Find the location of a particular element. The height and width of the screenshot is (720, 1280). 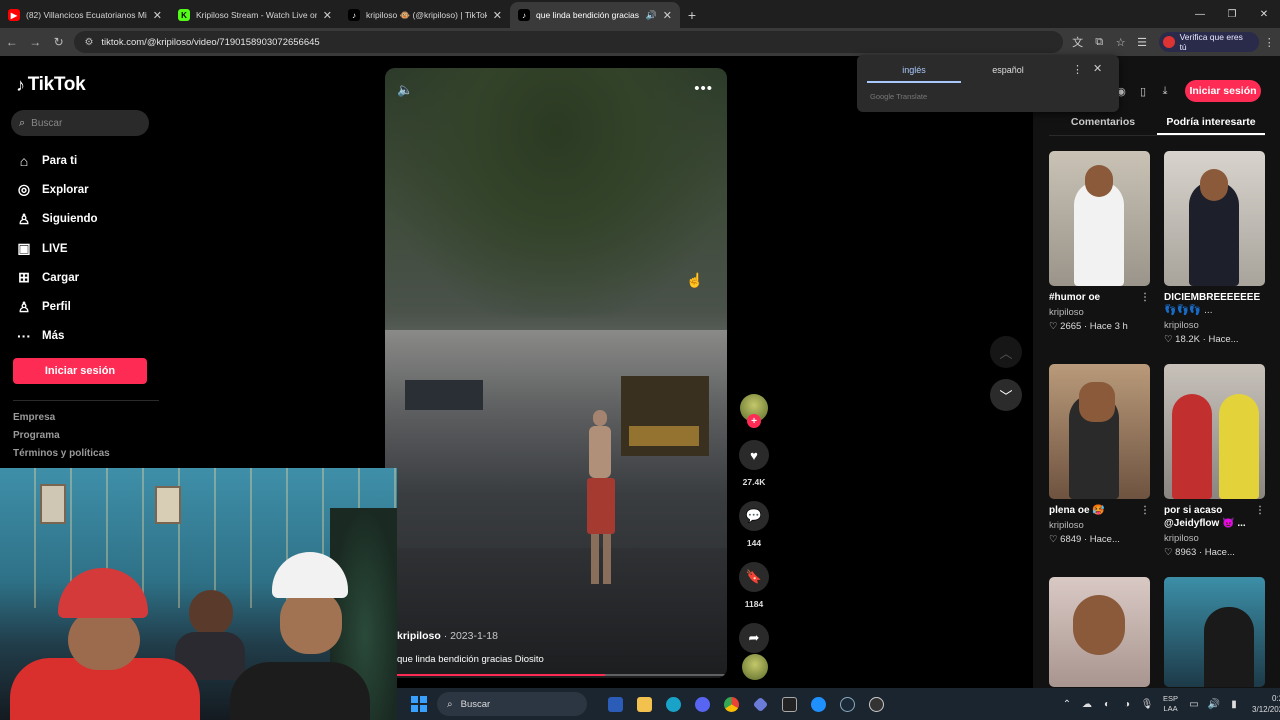

footer-link-programa: Programa is located at coordinates (61, 439).